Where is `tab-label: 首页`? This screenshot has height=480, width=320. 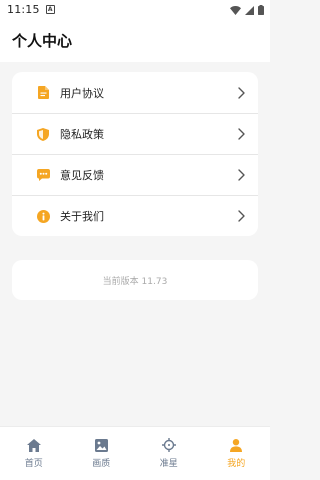 tab-label: 首页 is located at coordinates (33, 464).